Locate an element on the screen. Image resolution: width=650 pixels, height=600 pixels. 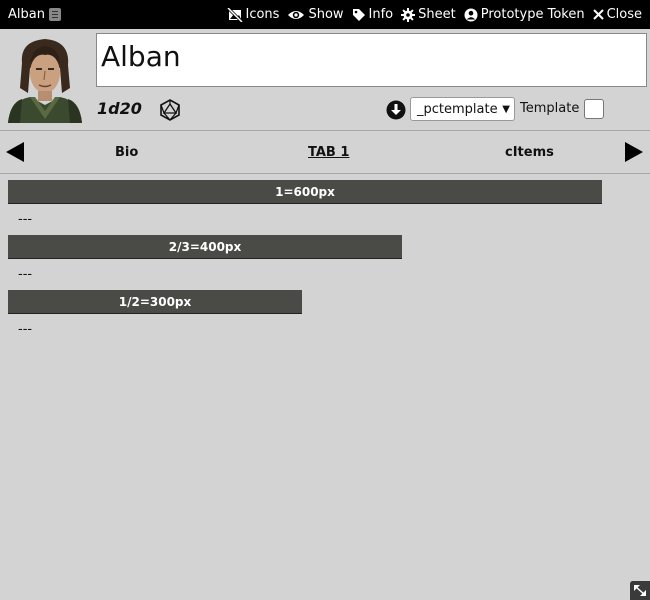
show-label: Show is located at coordinates (326, 14).